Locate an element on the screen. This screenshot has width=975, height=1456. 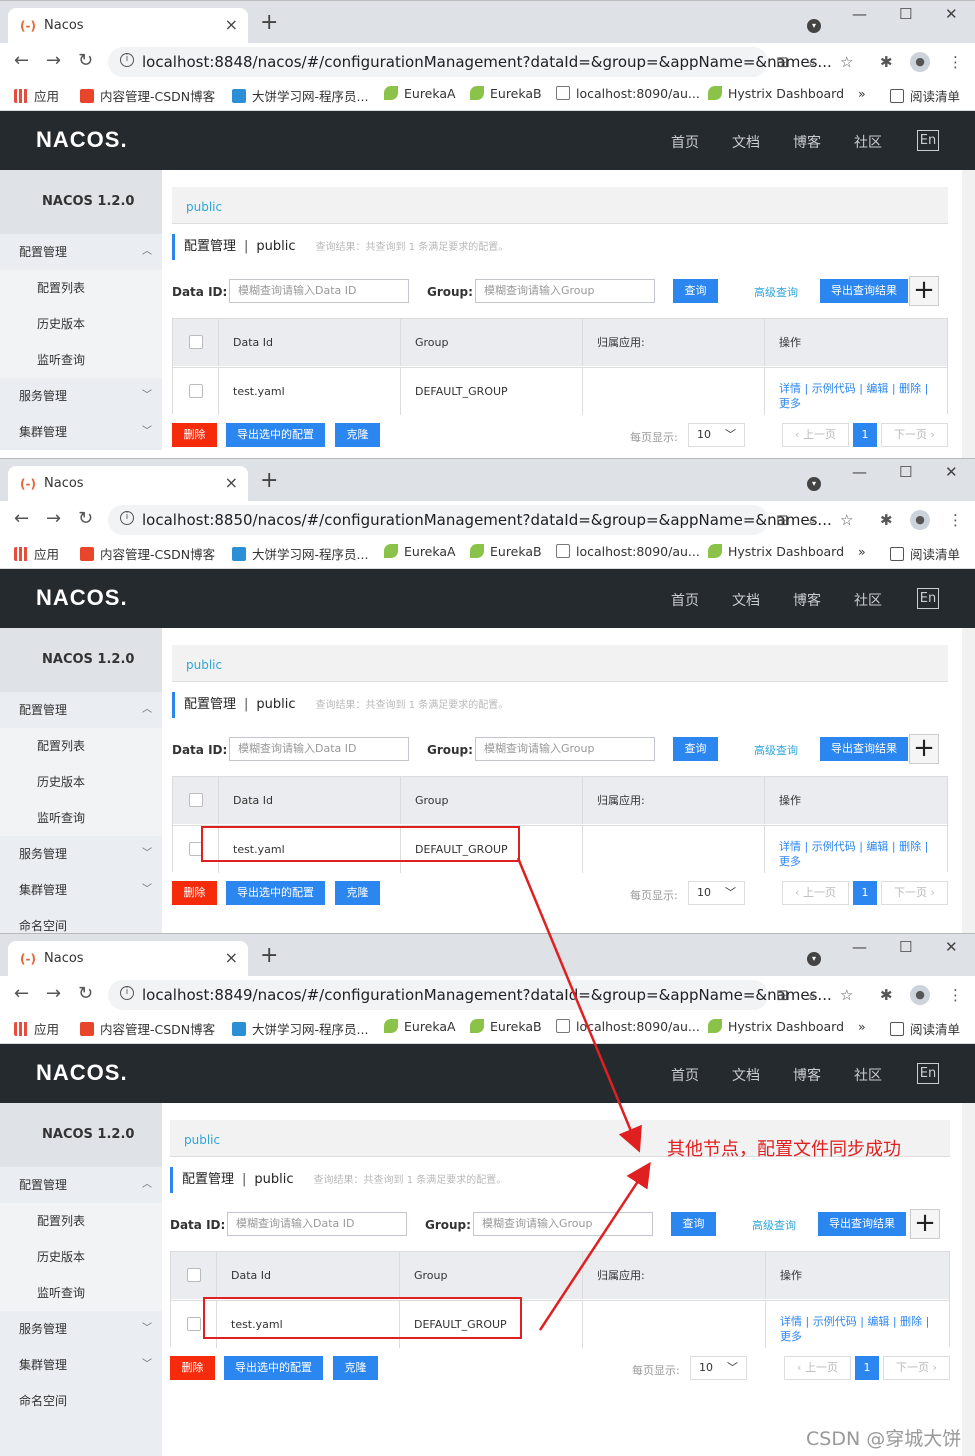
annotation-text: 其他节点，配置文件同步成功 is located at coordinates (784, 1149).